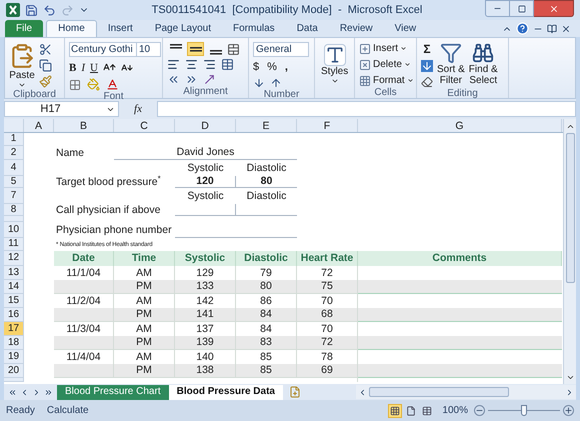 The height and width of the screenshot is (421, 580). What do you see at coordinates (451, 64) in the screenshot?
I see `sort-filter-button: Sort & Filter` at bounding box center [451, 64].